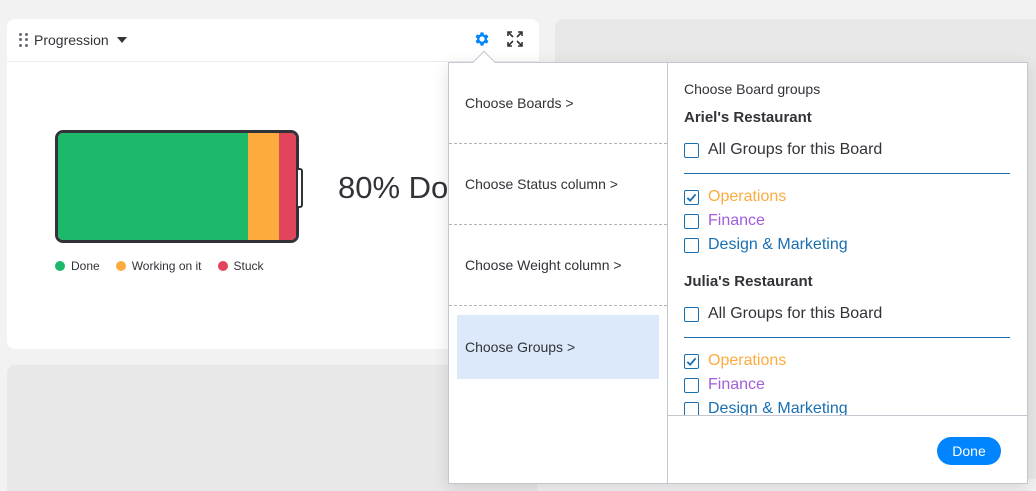 The height and width of the screenshot is (491, 1036). I want to click on legend-item: Stuck, so click(240, 266).